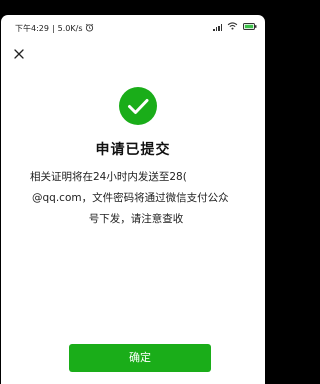 The image size is (320, 384). Describe the element at coordinates (217, 27) in the screenshot. I see `signal-icon` at that location.